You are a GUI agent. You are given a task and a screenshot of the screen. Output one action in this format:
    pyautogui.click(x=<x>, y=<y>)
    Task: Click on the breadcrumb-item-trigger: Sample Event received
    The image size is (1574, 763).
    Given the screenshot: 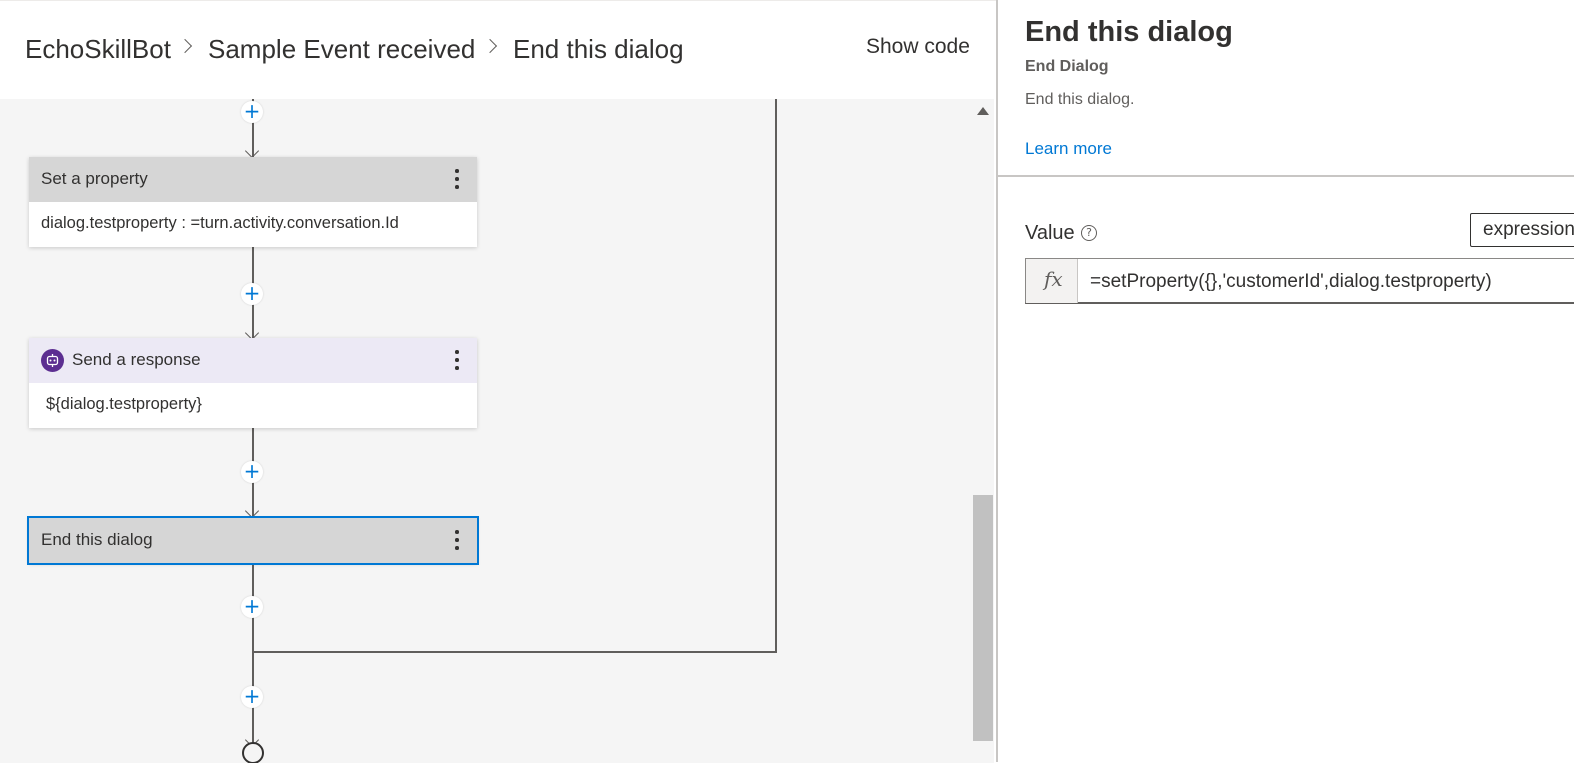 What is the action you would take?
    pyautogui.click(x=341, y=49)
    